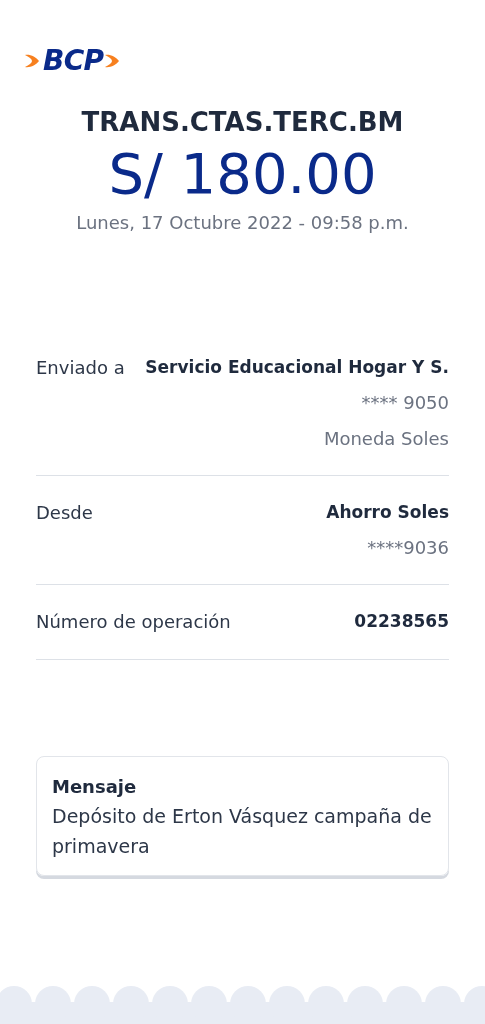 The image size is (485, 1024). I want to click on field-value: **** 9050, so click(405, 403).